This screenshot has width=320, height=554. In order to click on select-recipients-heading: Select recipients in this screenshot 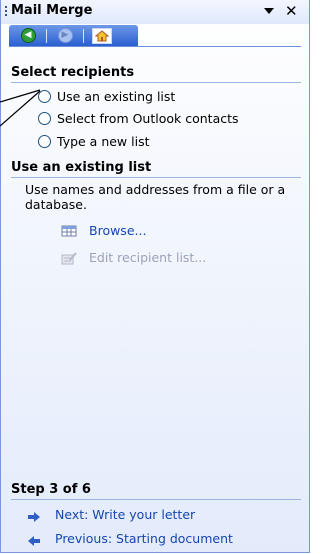, I will do `click(73, 72)`.